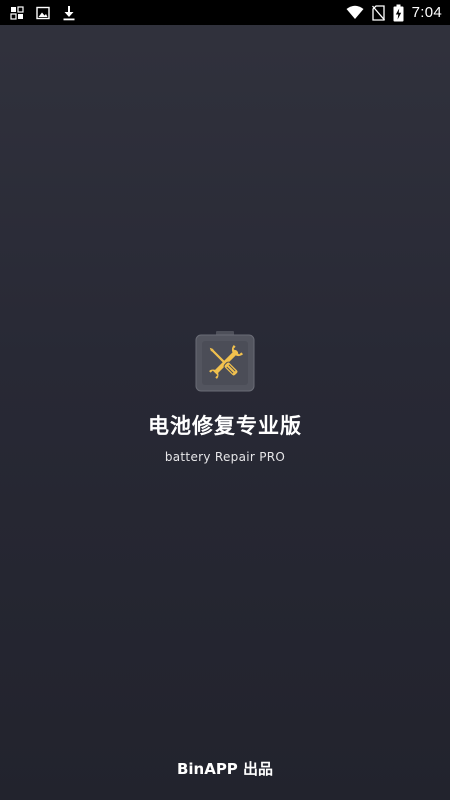  I want to click on status-time: 7:04, so click(426, 12).